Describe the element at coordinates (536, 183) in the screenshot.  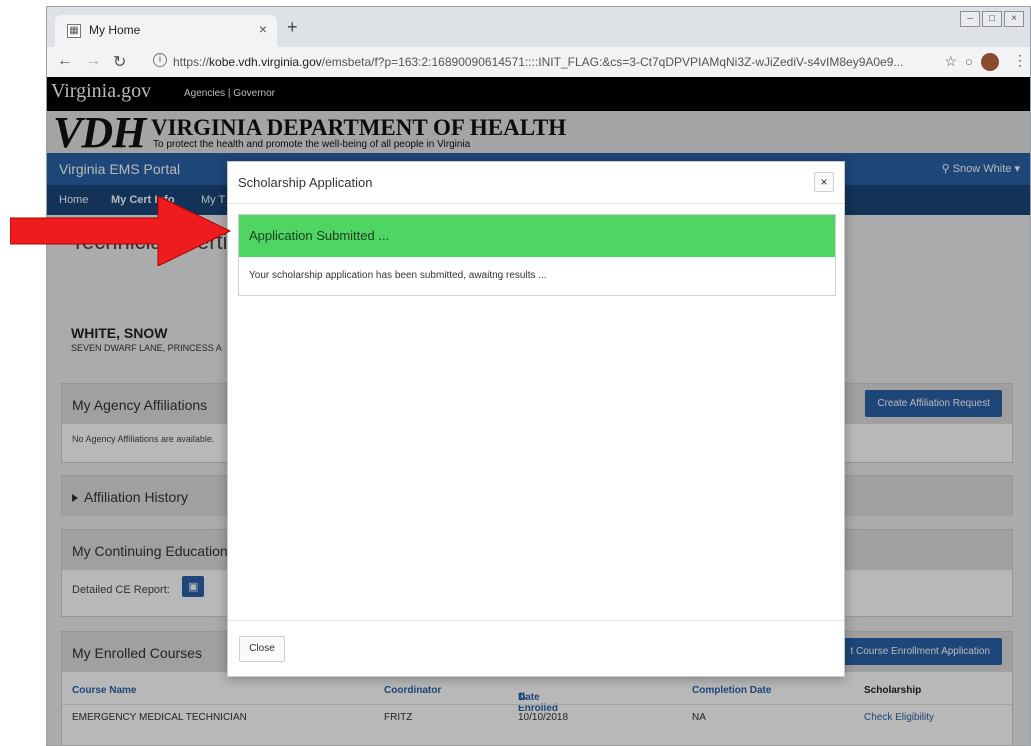
I see `dialog-header: Scholarship Application ×` at that location.